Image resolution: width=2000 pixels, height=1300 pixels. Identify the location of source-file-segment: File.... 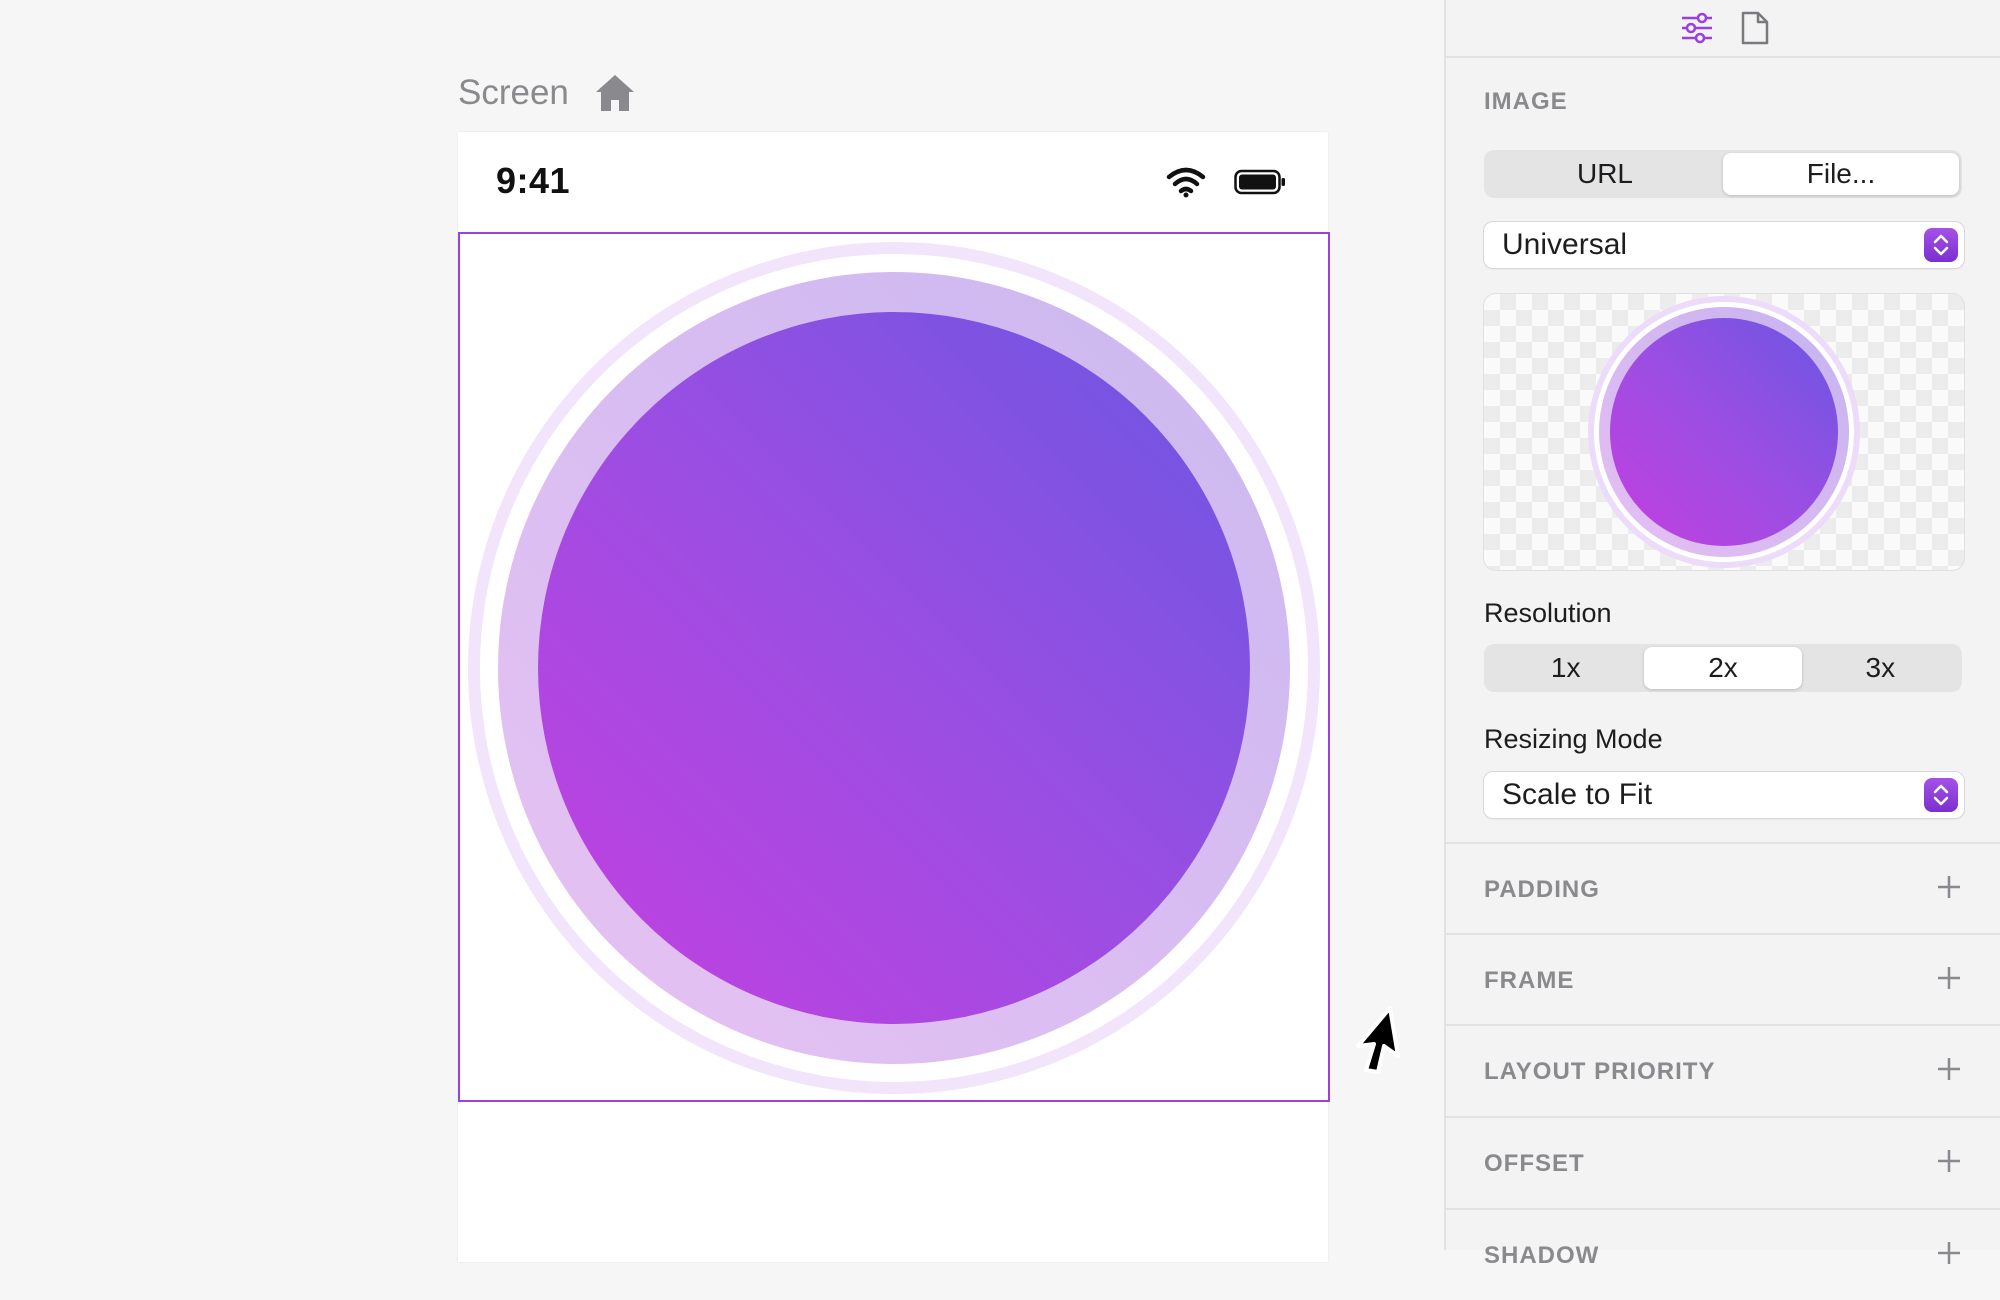
(1841, 174).